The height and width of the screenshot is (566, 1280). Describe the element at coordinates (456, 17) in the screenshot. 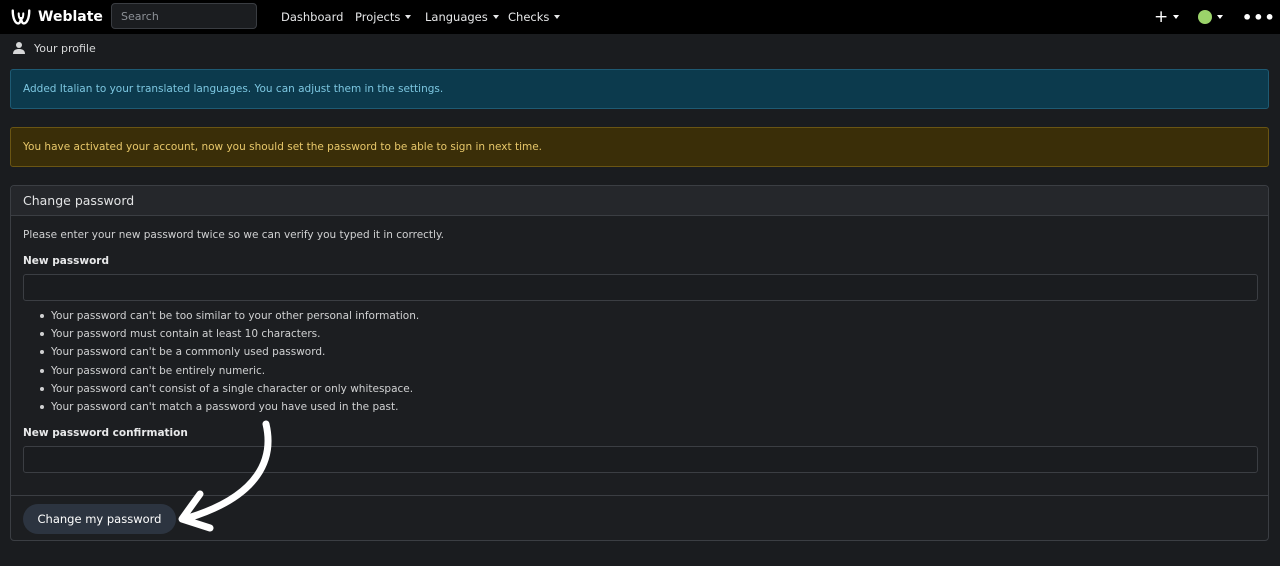

I see `nav-languages-label: Languages` at that location.